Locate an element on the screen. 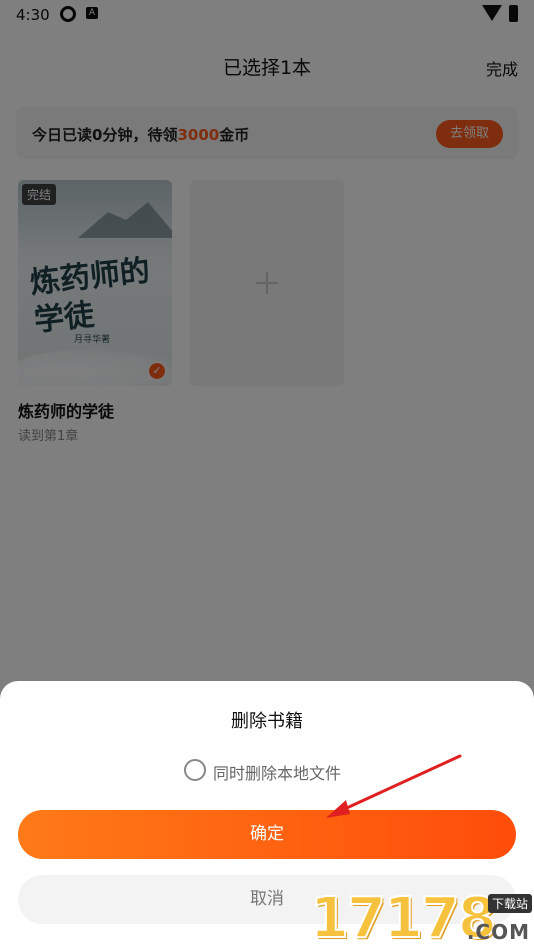 Image resolution: width=534 pixels, height=950 pixels. watermark-tag: 下载站 is located at coordinates (509, 903).